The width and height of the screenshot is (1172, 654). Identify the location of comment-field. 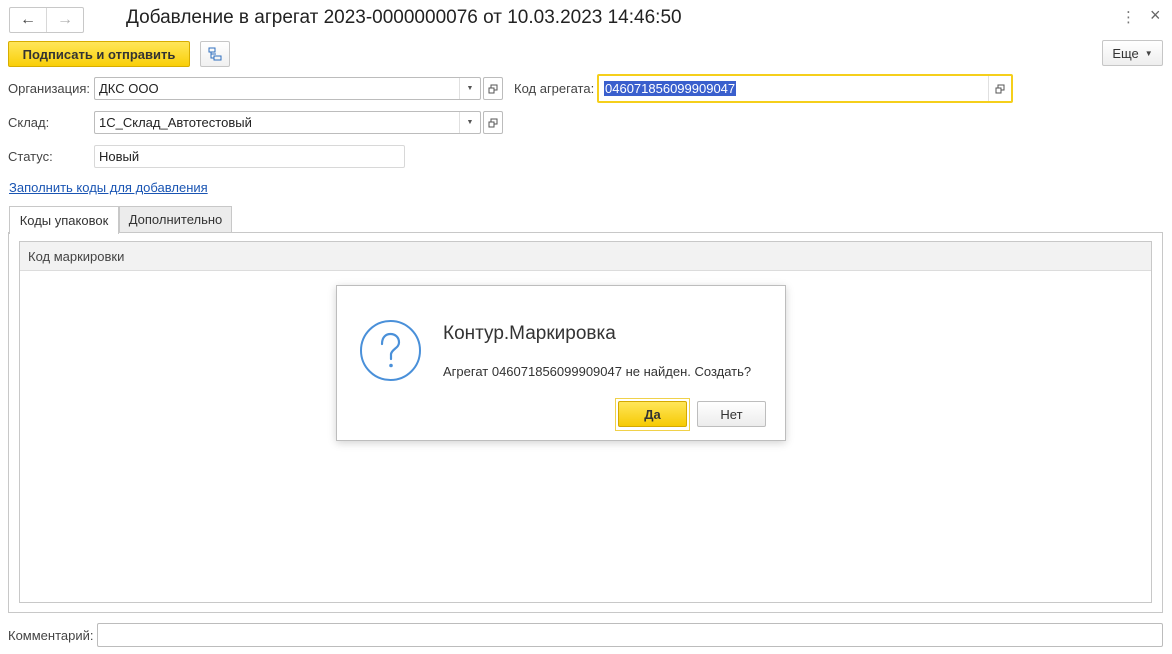
(630, 635).